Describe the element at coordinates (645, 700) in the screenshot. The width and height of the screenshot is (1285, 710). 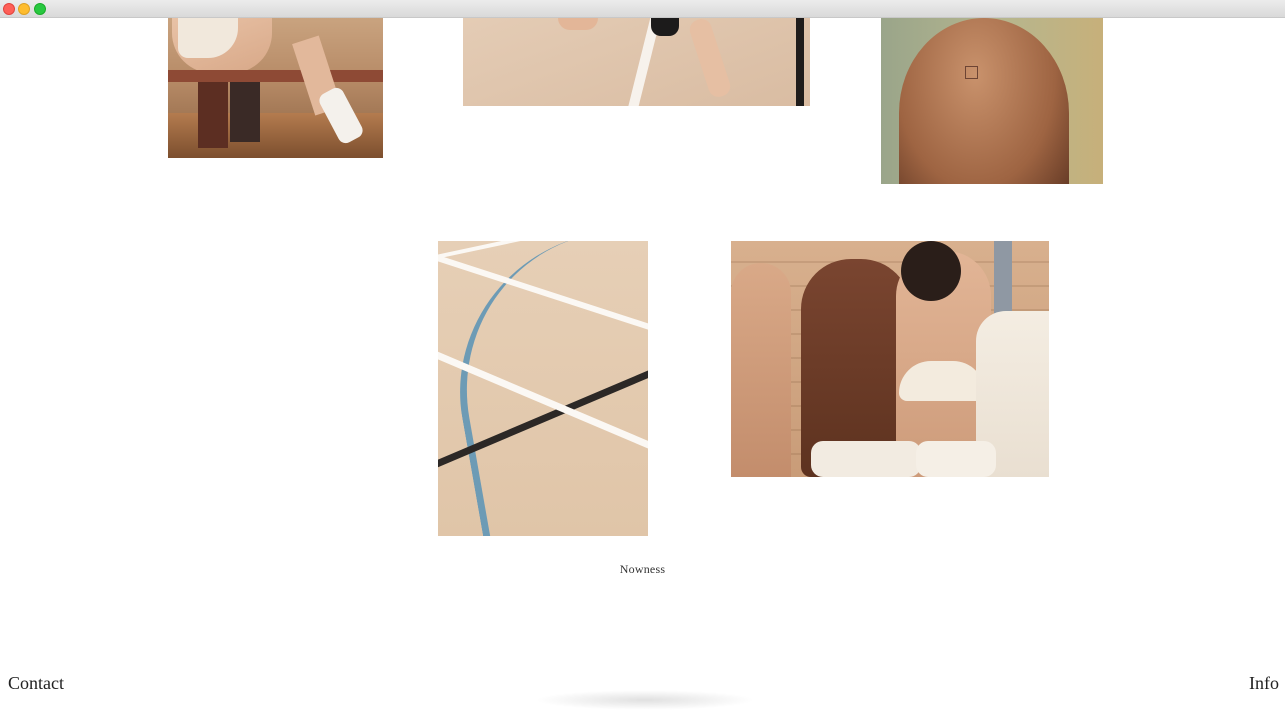
I see `scroll-shadow` at that location.